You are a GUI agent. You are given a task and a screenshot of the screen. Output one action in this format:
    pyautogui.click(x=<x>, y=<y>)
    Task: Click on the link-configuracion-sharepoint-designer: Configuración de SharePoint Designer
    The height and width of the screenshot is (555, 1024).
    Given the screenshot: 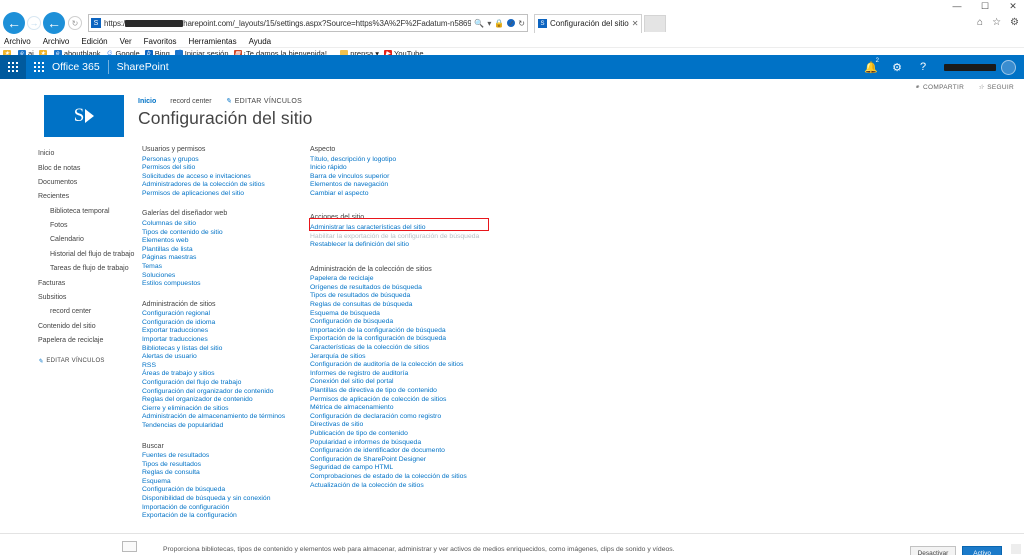 What is the action you would take?
    pyautogui.click(x=410, y=460)
    